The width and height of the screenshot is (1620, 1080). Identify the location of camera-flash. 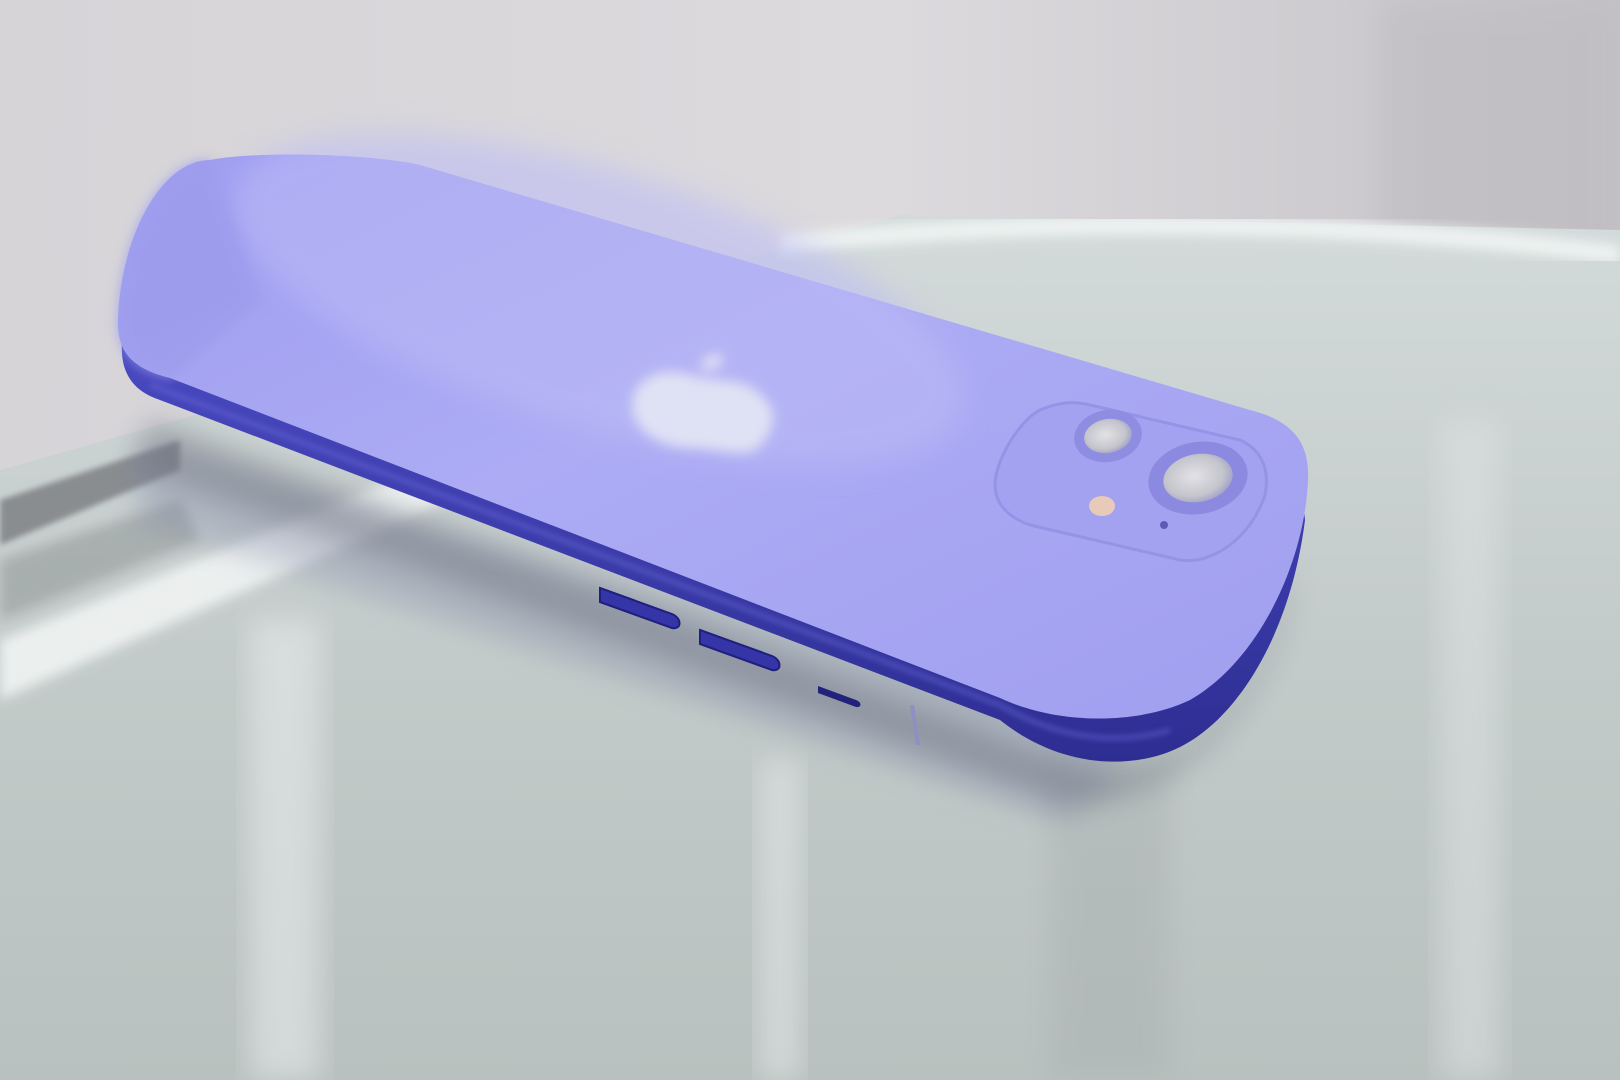
(1102, 506).